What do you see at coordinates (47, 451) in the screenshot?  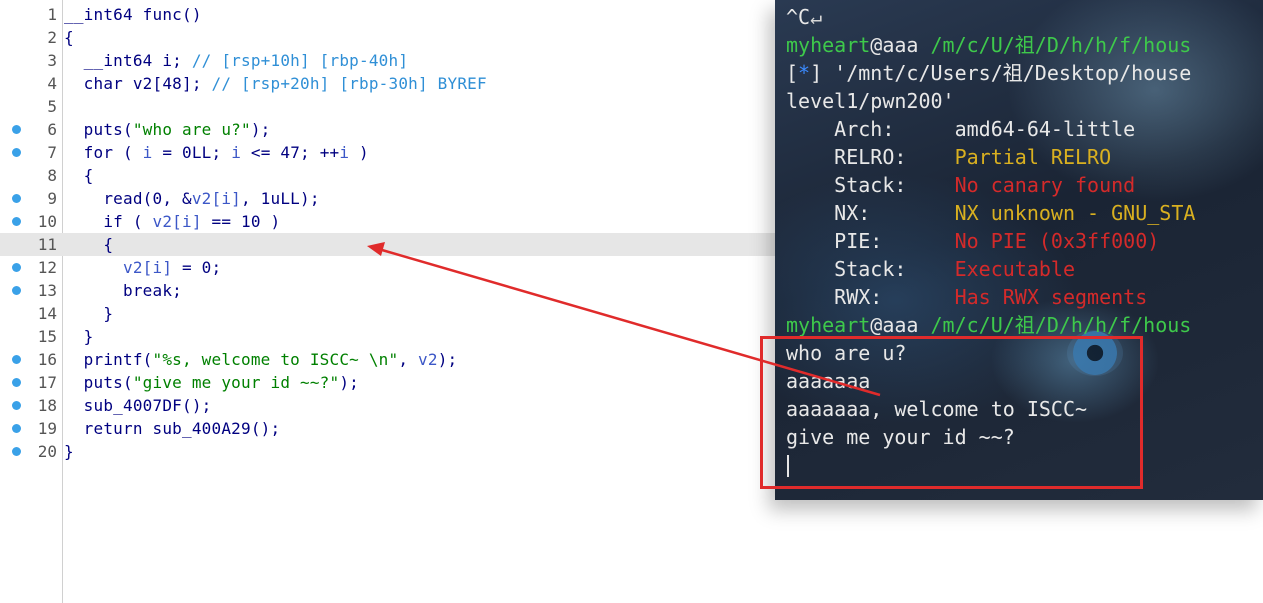 I see `line-number: 20` at bounding box center [47, 451].